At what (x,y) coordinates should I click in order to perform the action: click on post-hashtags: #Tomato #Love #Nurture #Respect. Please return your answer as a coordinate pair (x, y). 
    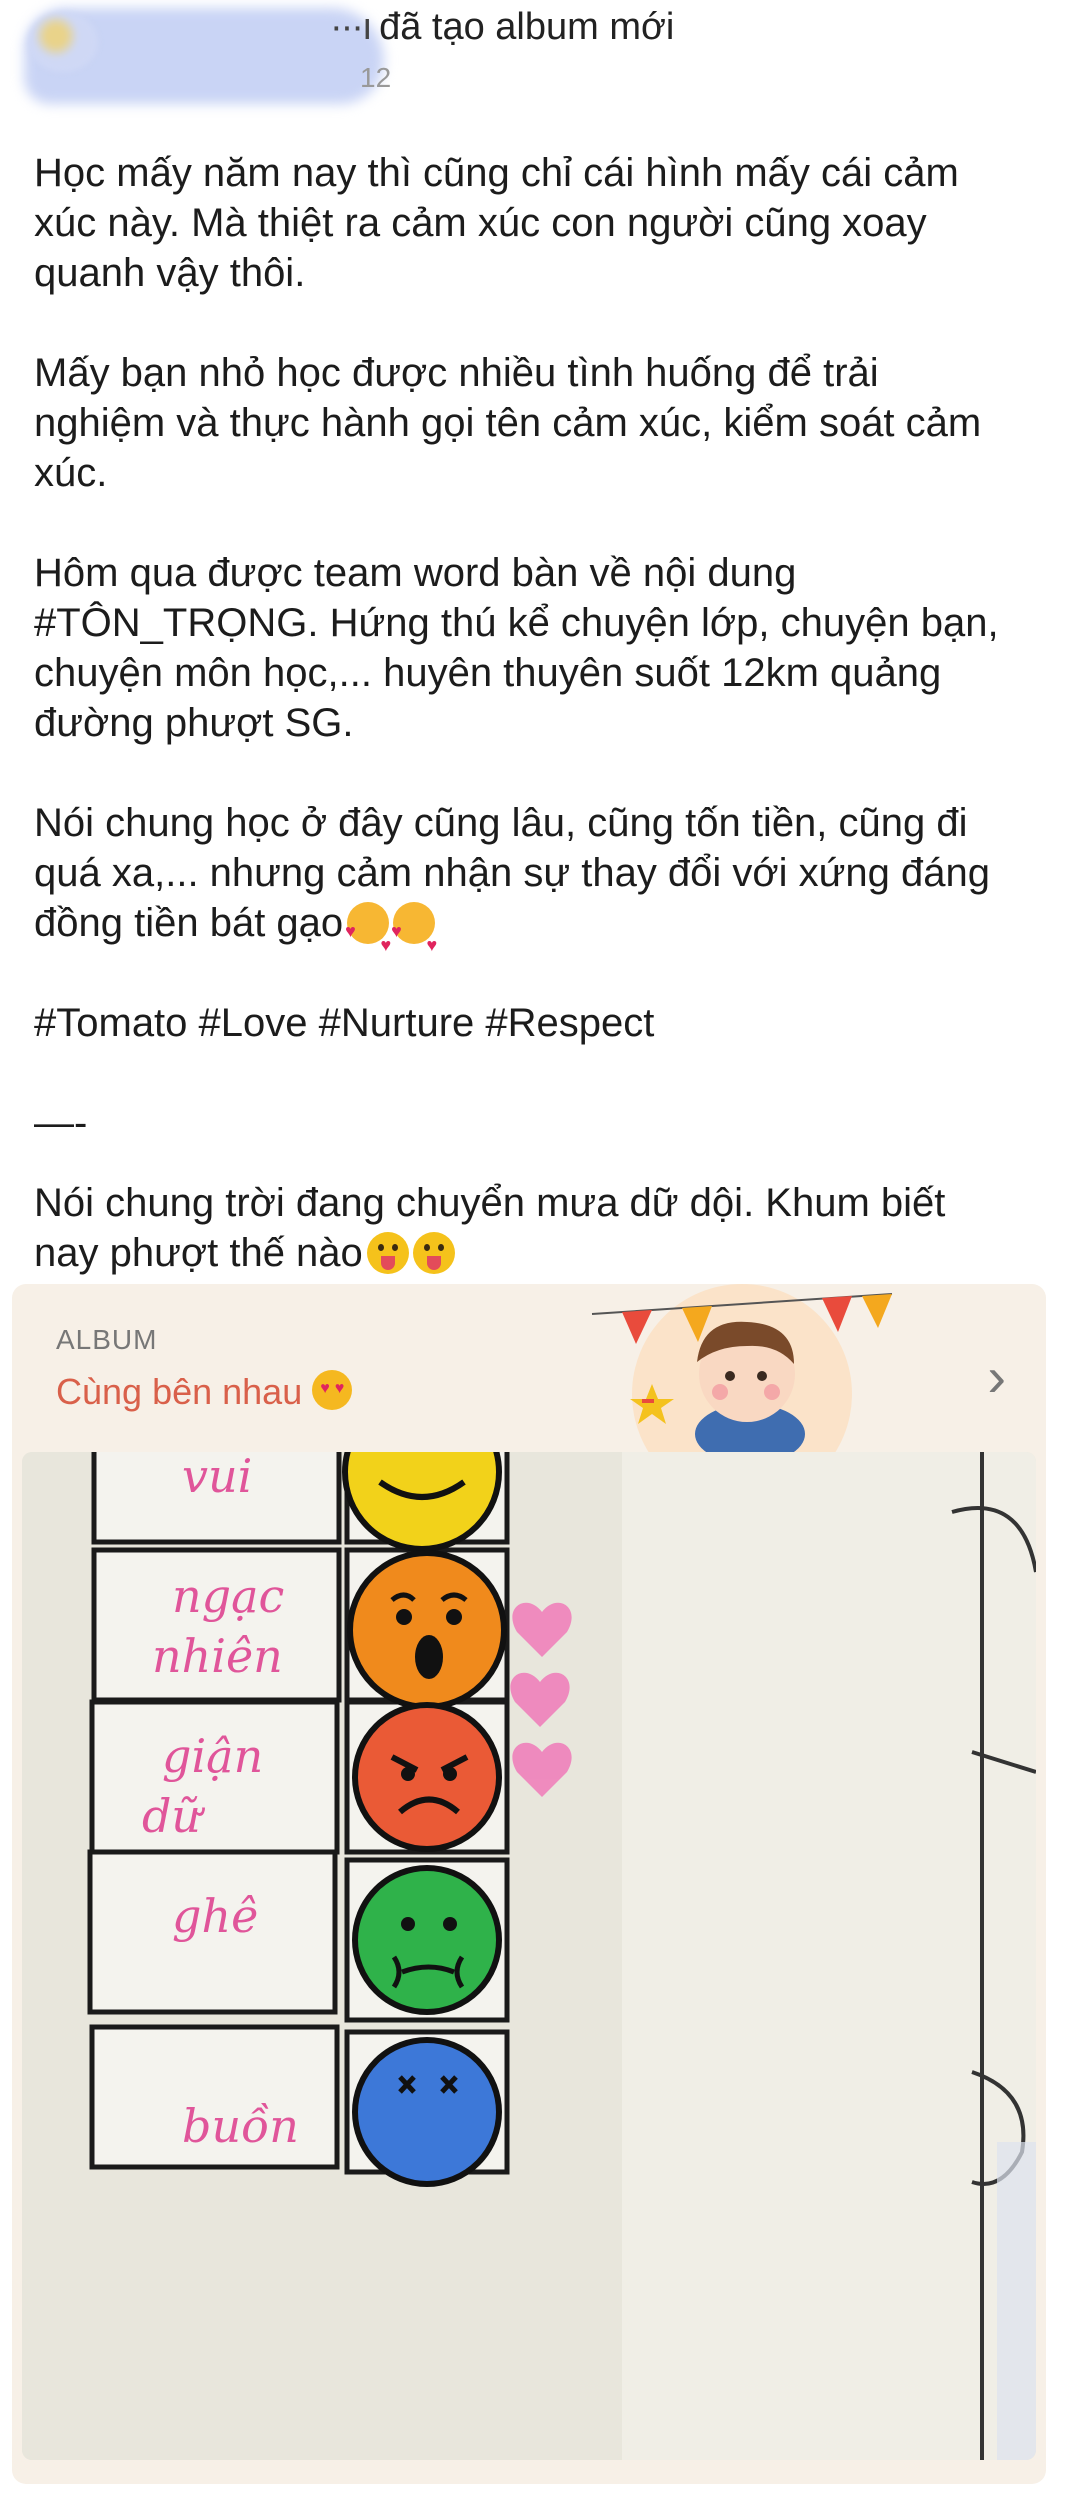
    Looking at the image, I should click on (534, 1023).